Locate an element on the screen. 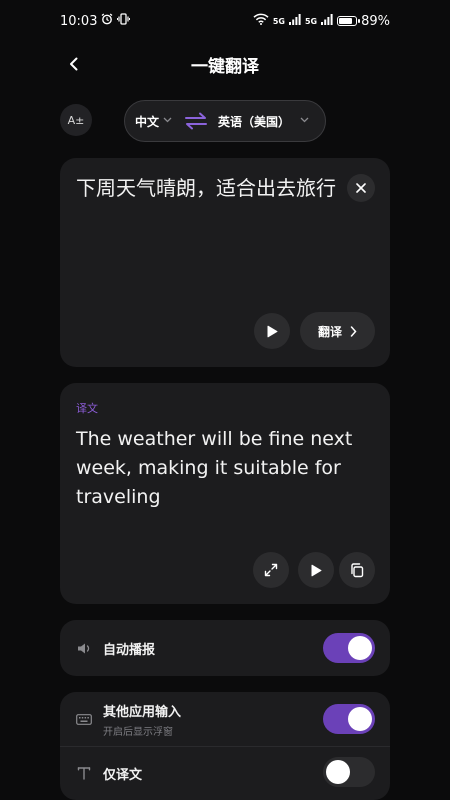 The image size is (450, 800). source-language-selector: 中文 is located at coordinates (153, 121).